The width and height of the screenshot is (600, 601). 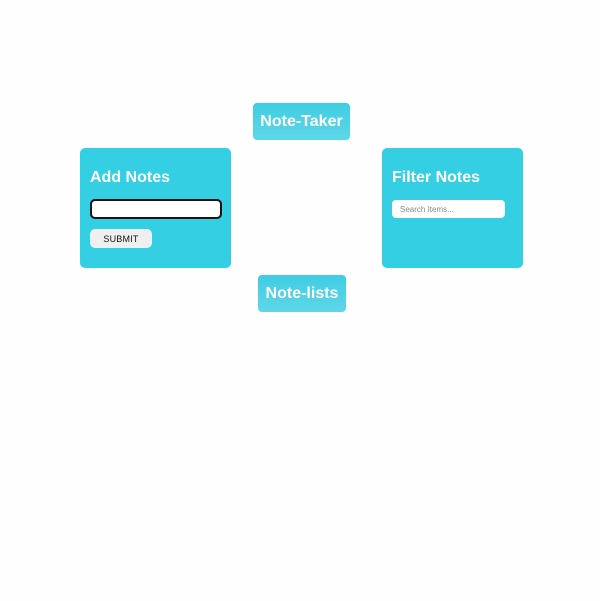 What do you see at coordinates (121, 238) in the screenshot?
I see `submit-button: SUBMIT` at bounding box center [121, 238].